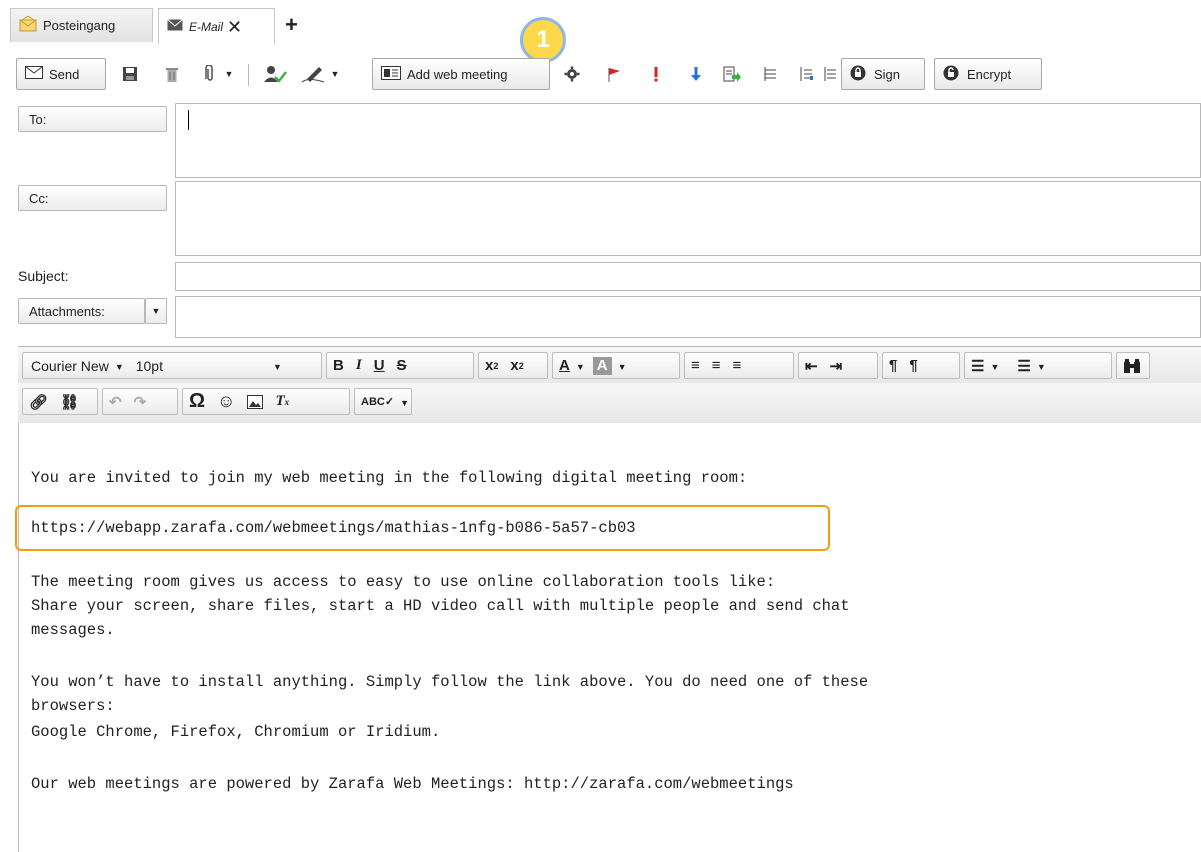  What do you see at coordinates (572, 74) in the screenshot?
I see `gear-icon` at bounding box center [572, 74].